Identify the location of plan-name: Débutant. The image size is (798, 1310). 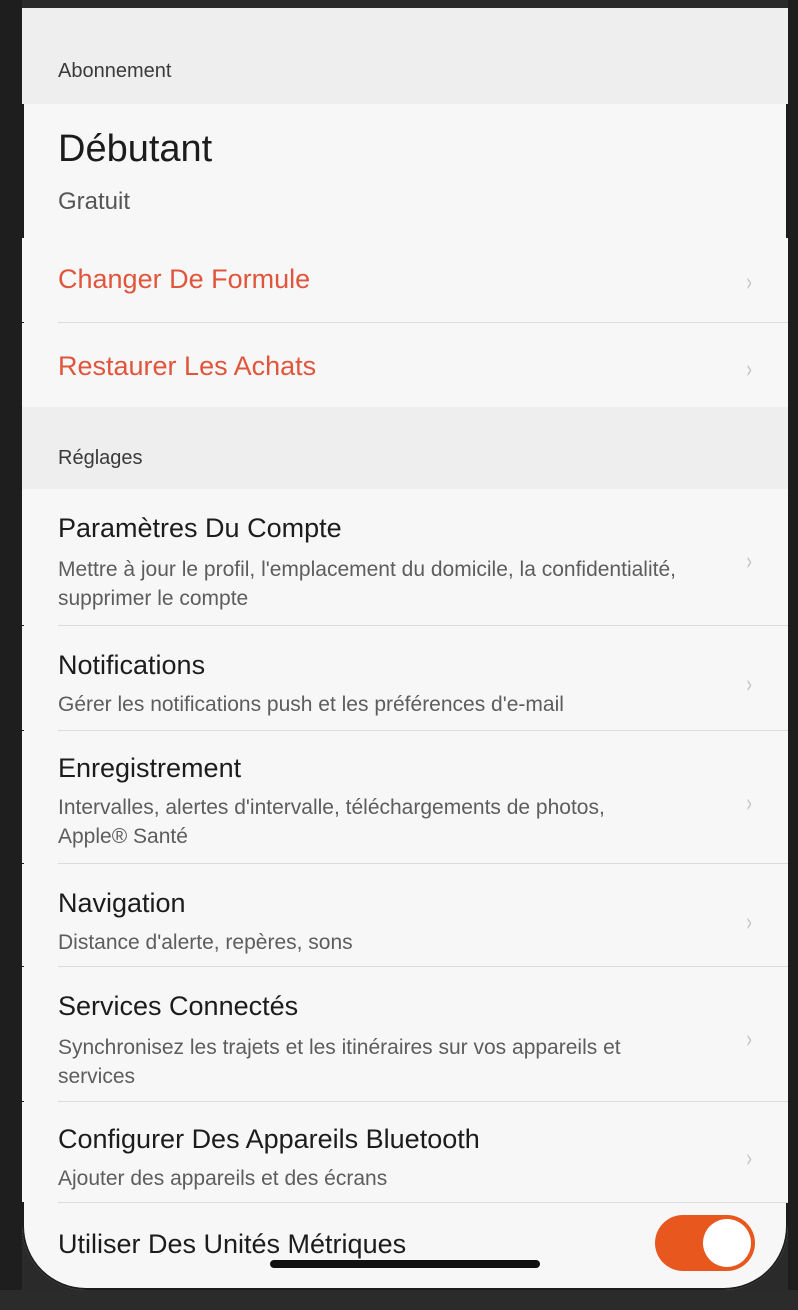
(135, 149).